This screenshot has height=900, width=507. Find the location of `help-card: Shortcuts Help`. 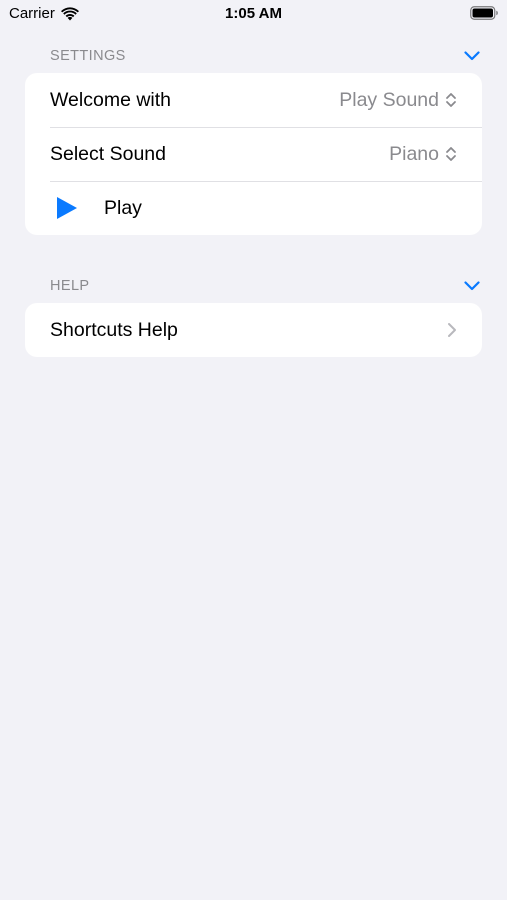

help-card: Shortcuts Help is located at coordinates (253, 330).